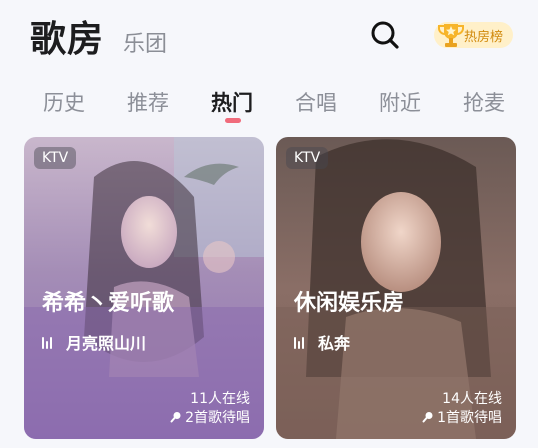 This screenshot has width=538, height=448. Describe the element at coordinates (385, 35) in the screenshot. I see `search-icon` at that location.